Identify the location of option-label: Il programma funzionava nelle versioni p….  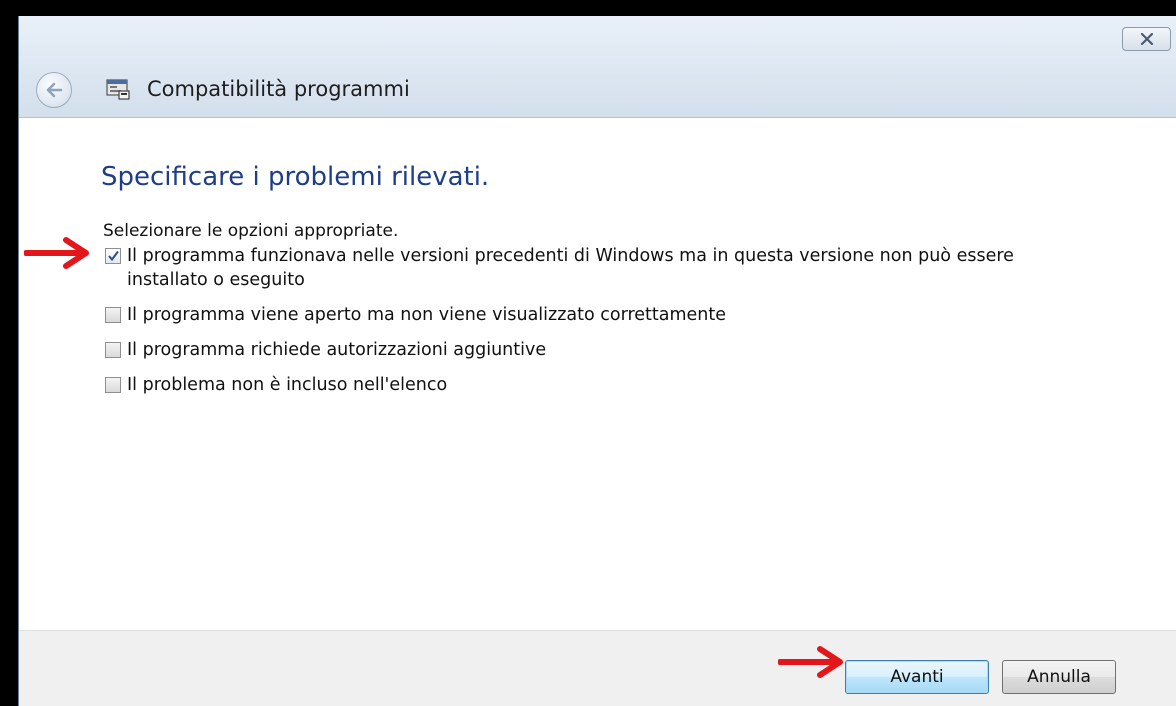
(570, 268).